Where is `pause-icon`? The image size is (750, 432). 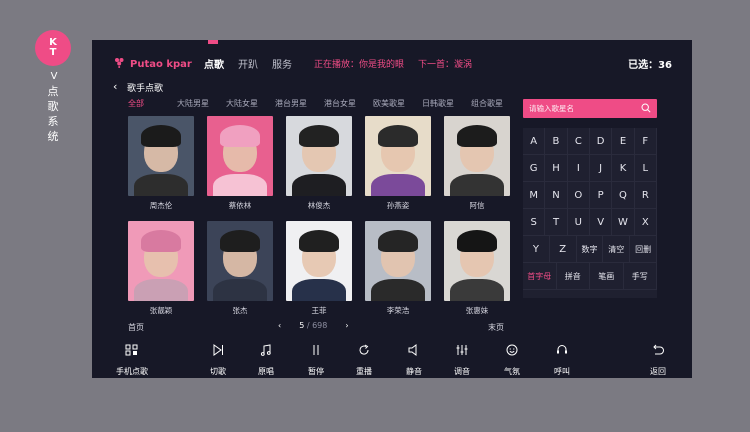 pause-icon is located at coordinates (316, 350).